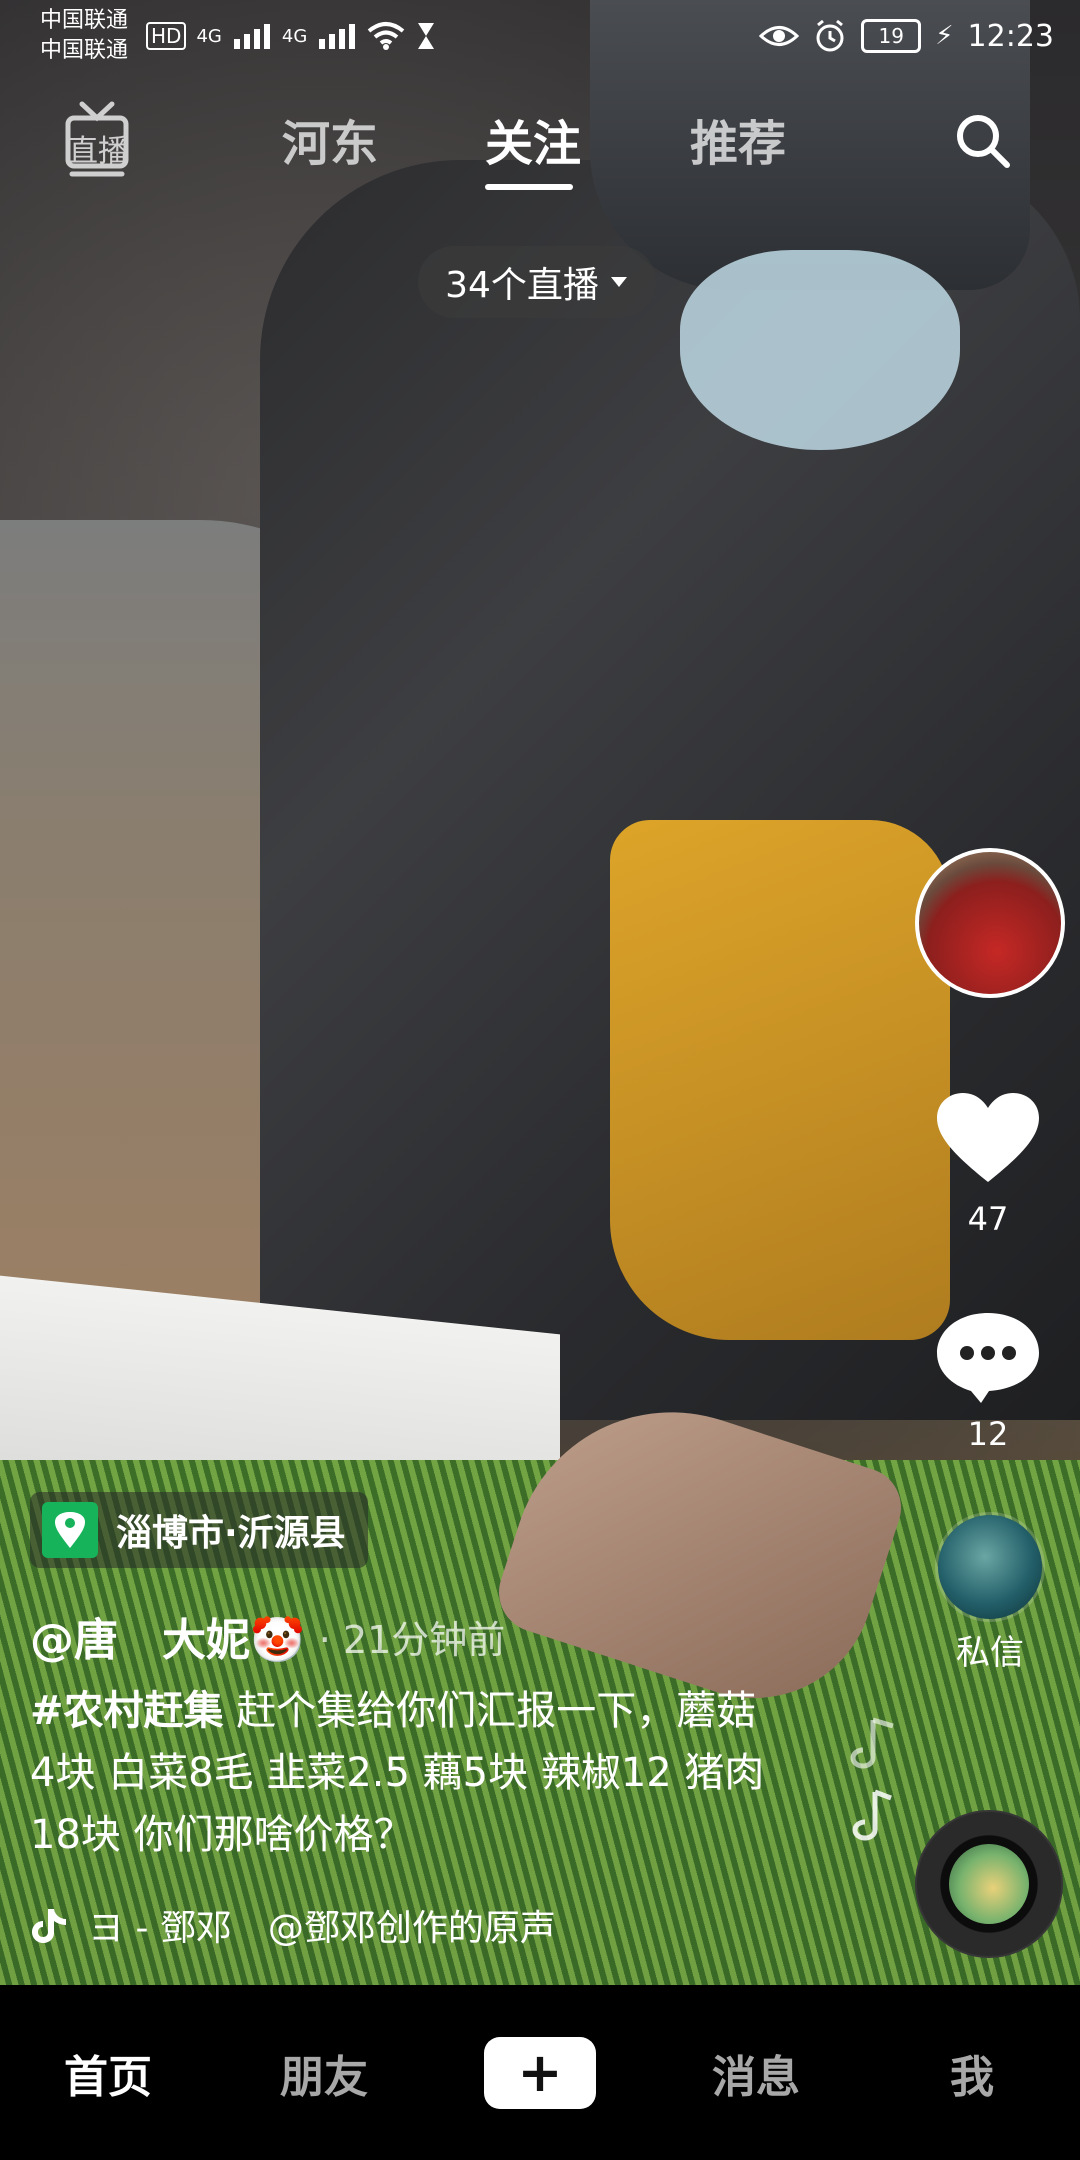  What do you see at coordinates (166, 36) in the screenshot?
I see `hd-badge: HD` at bounding box center [166, 36].